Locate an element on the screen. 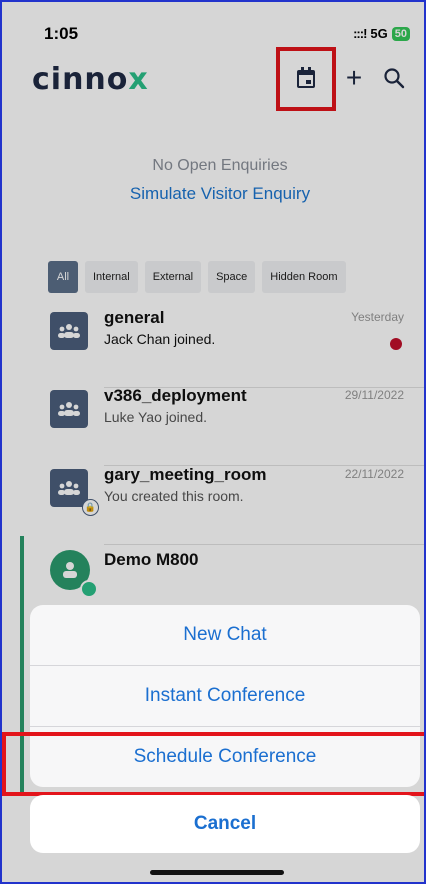 Image resolution: width=426 pixels, height=884 pixels. cancel-button: Cancel is located at coordinates (225, 824).